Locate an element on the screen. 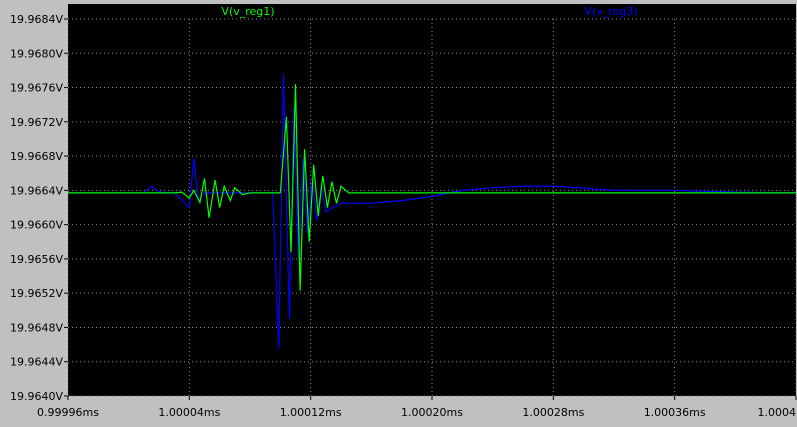 Image resolution: width=797 pixels, height=427 pixels. x-tick-label: 1.00012ms is located at coordinates (311, 412).